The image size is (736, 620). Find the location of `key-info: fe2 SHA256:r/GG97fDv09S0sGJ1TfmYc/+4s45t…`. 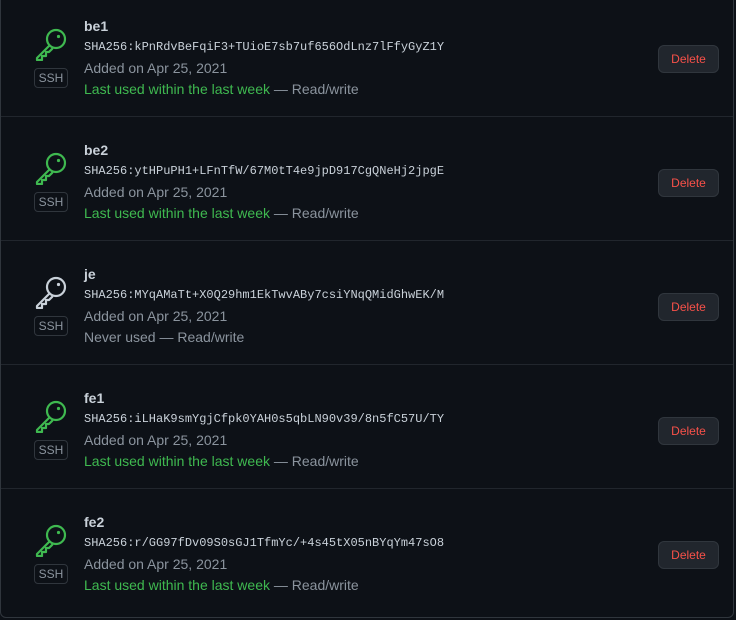

key-info: fe2 SHA256:r/GG97fDv09S0sGJ1TfmYc/+4s45t… is located at coordinates (354, 553).